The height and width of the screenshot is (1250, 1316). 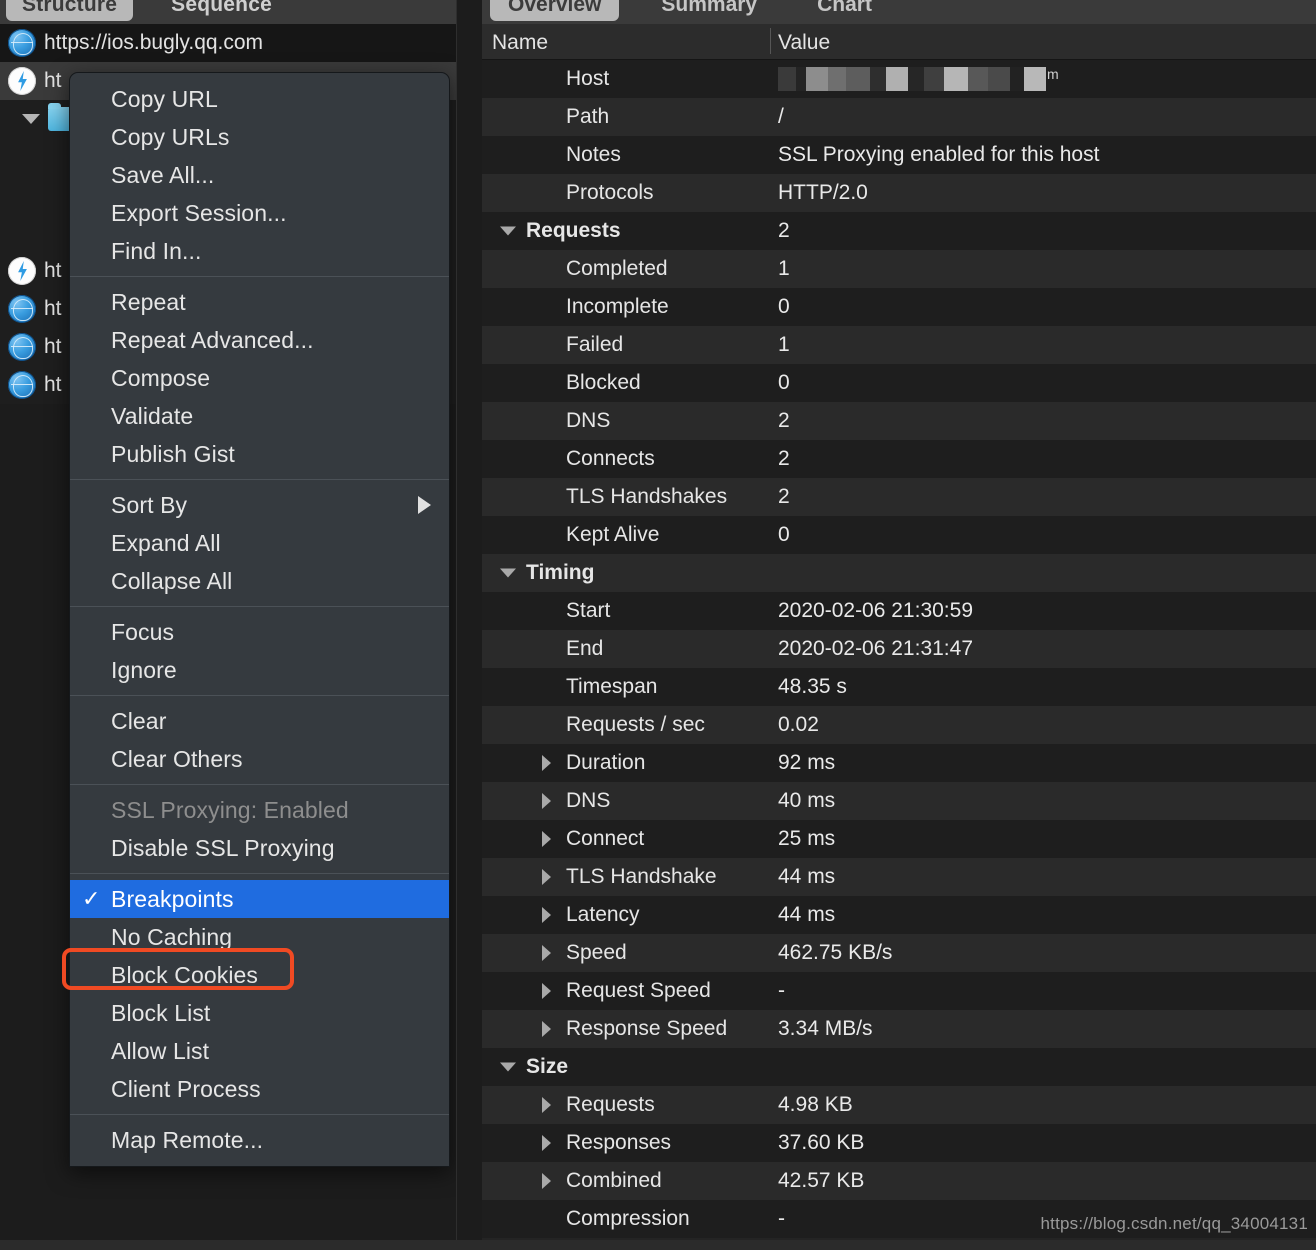 I want to click on table-row: Notes SSL Proxying enabled for this host, so click(x=899, y=155).